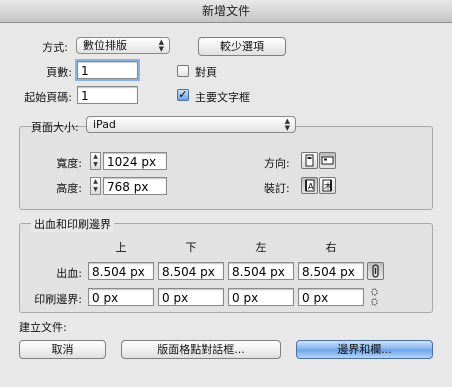  Describe the element at coordinates (191, 124) in the screenshot. I see `page-size-select: iPad ▲ ▼` at that location.